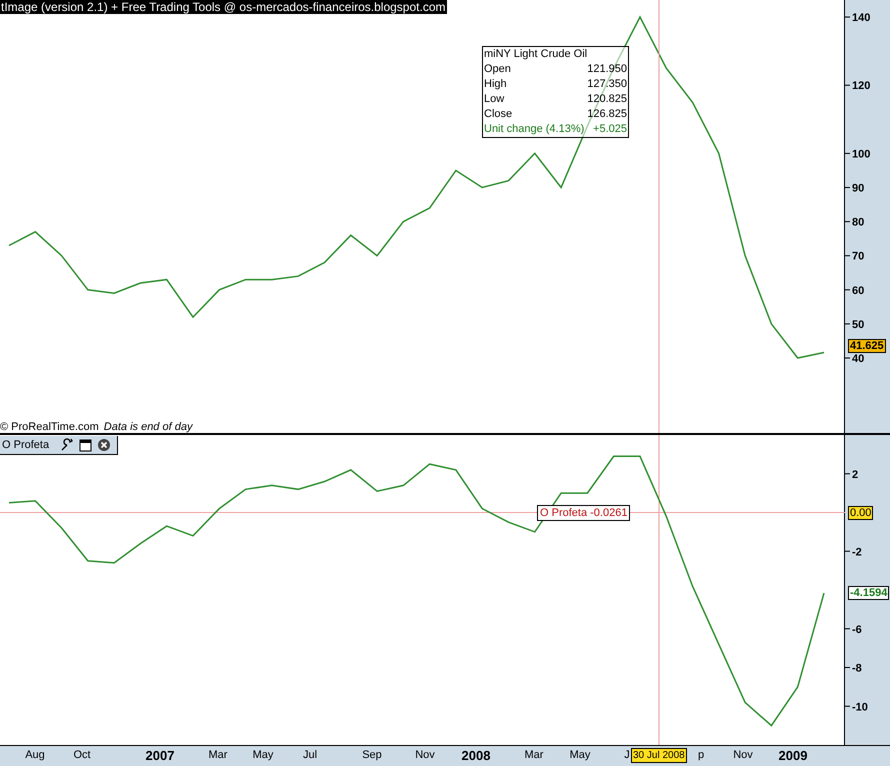 This screenshot has height=766, width=890. Describe the element at coordinates (858, 256) in the screenshot. I see `y-tick-label: 70` at that location.